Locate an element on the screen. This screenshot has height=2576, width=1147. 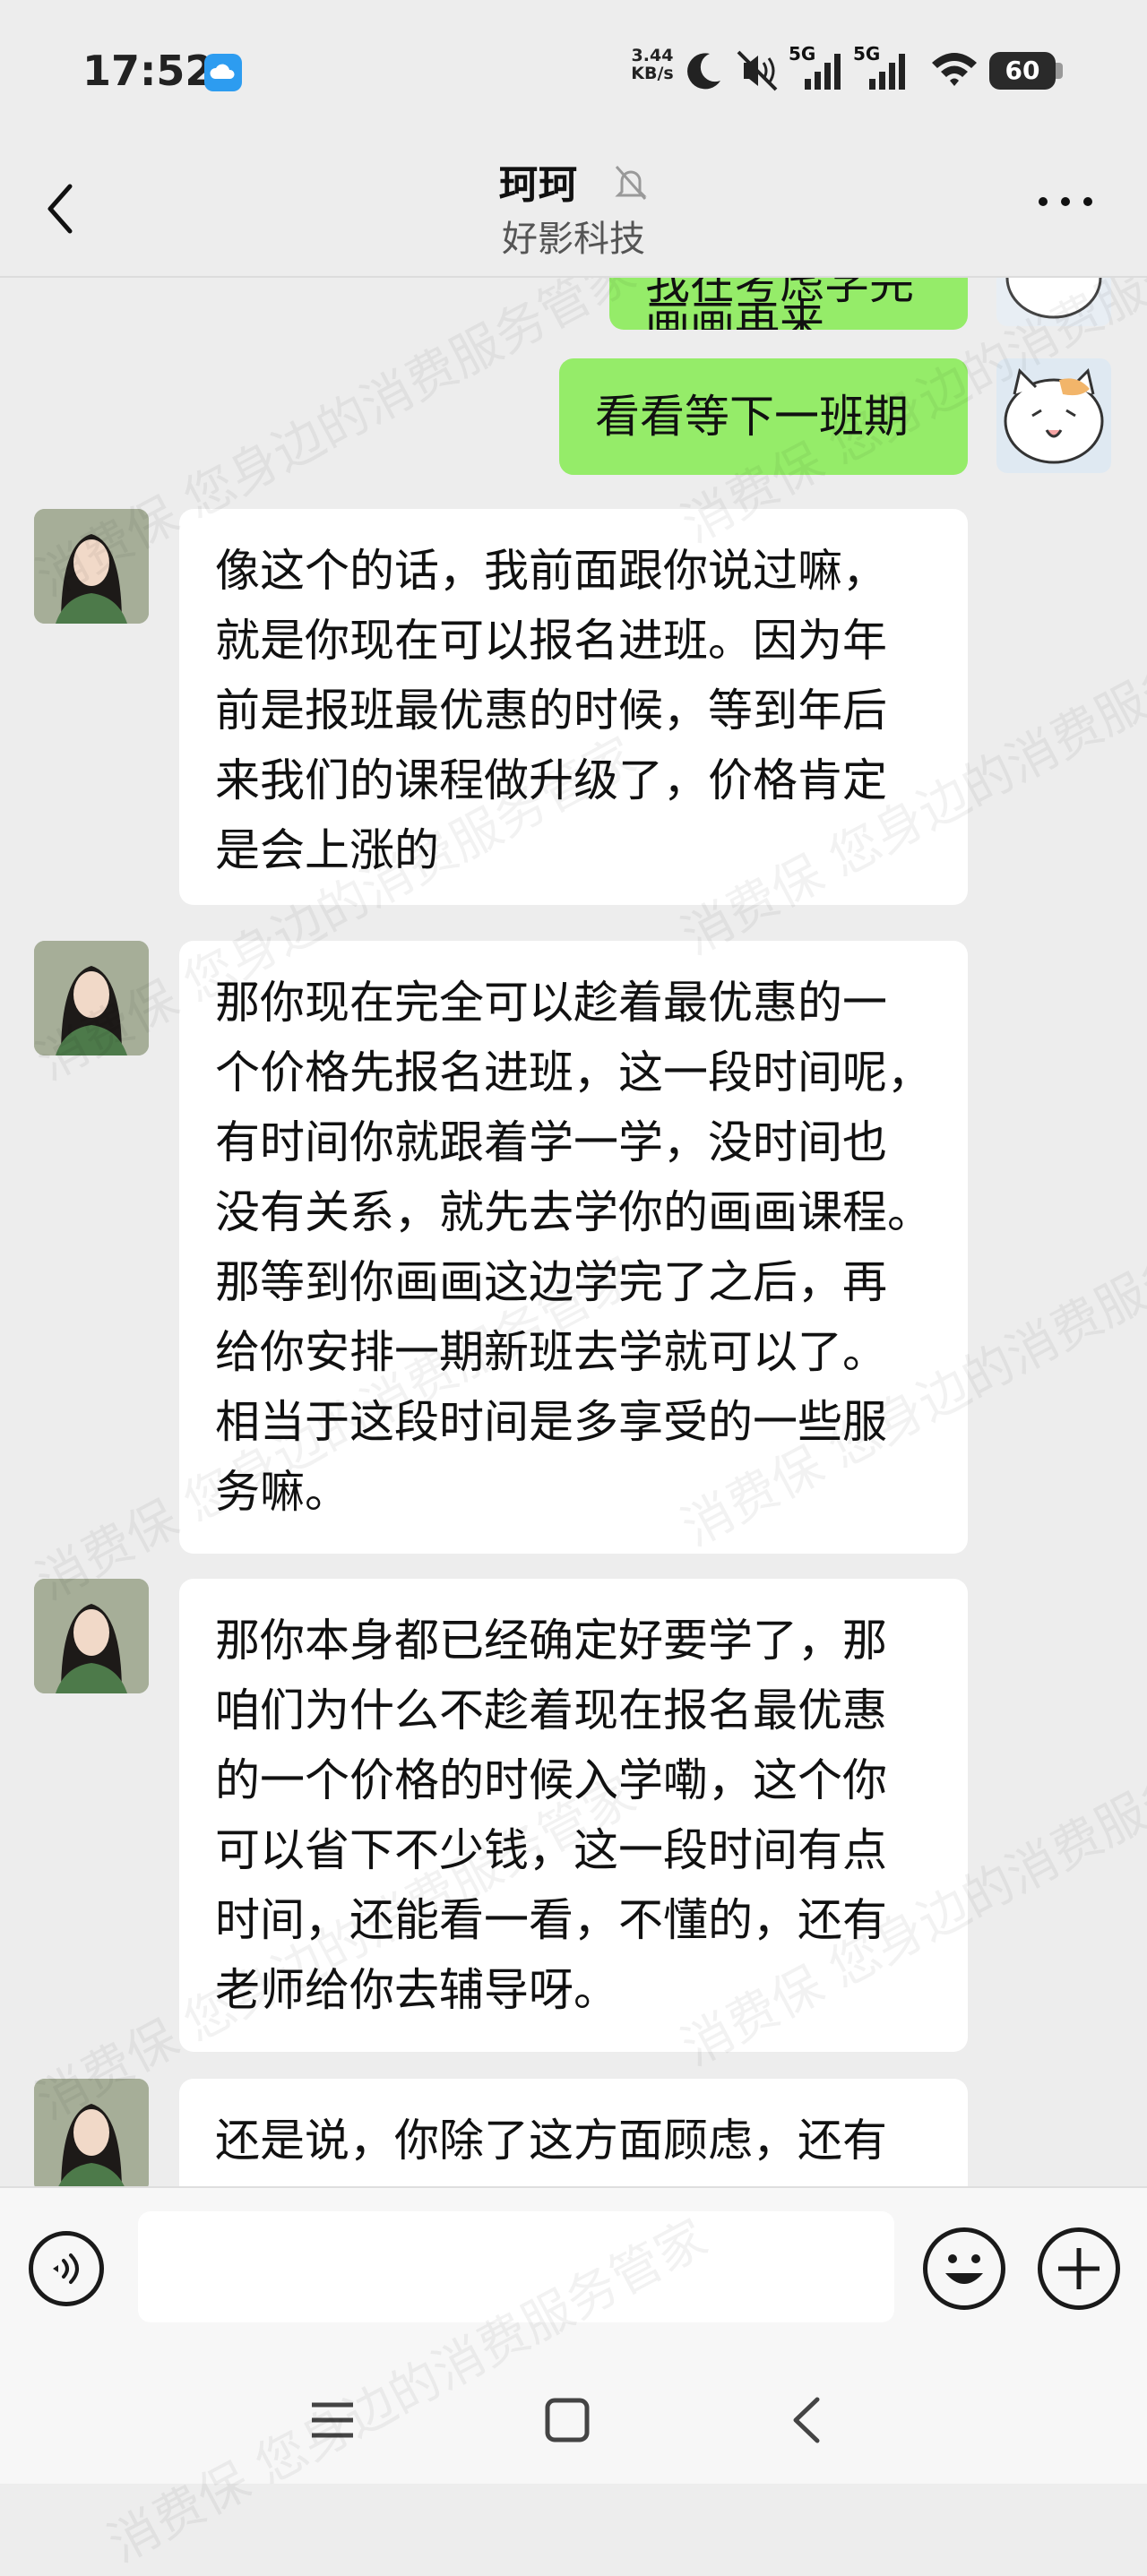
message-input is located at coordinates (516, 2267).